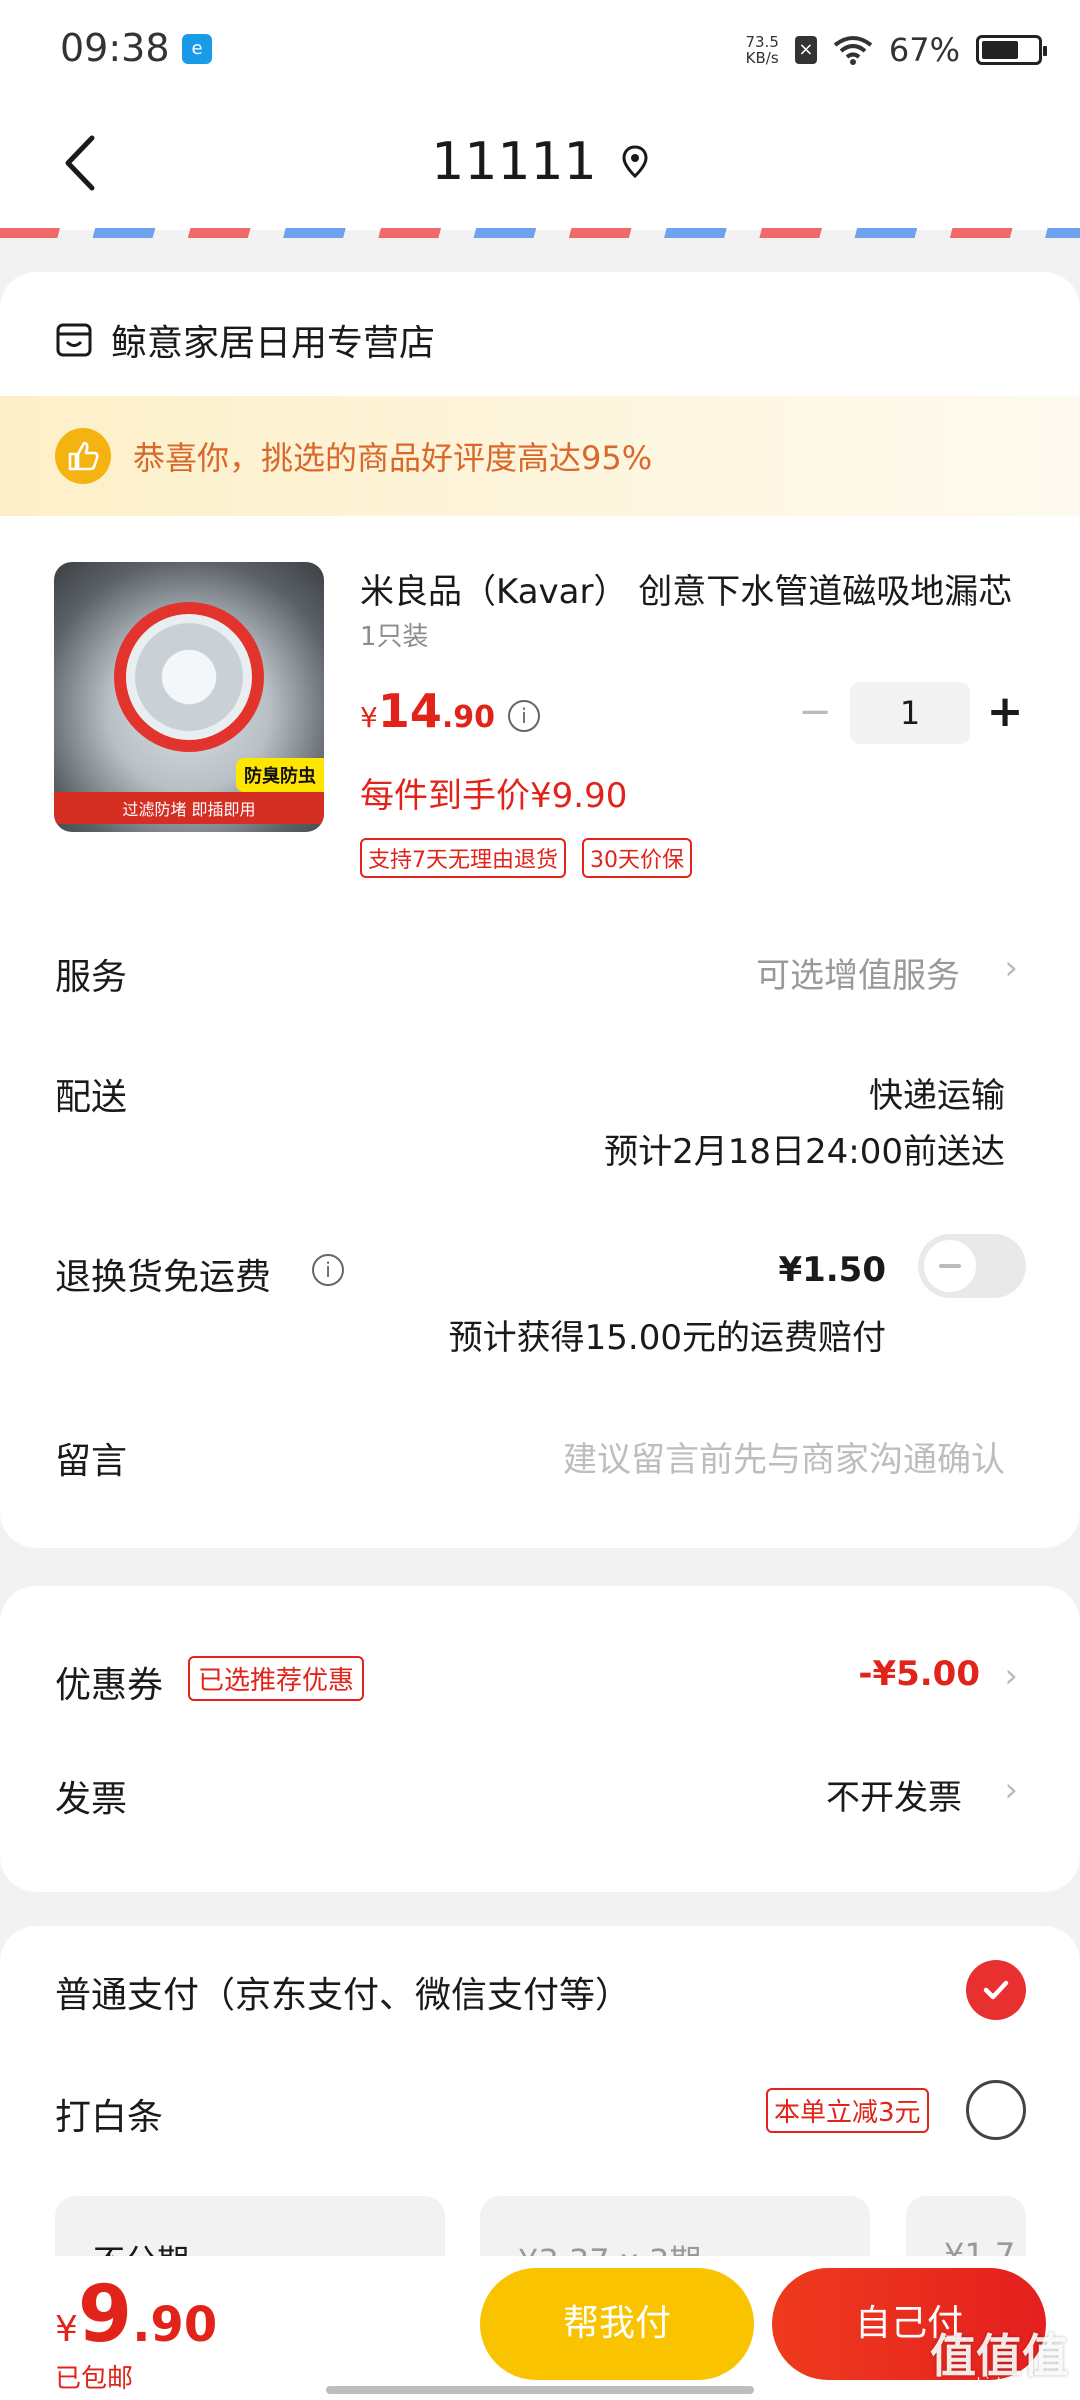 The image size is (1080, 2400). I want to click on price-info-icon: i, so click(524, 716).